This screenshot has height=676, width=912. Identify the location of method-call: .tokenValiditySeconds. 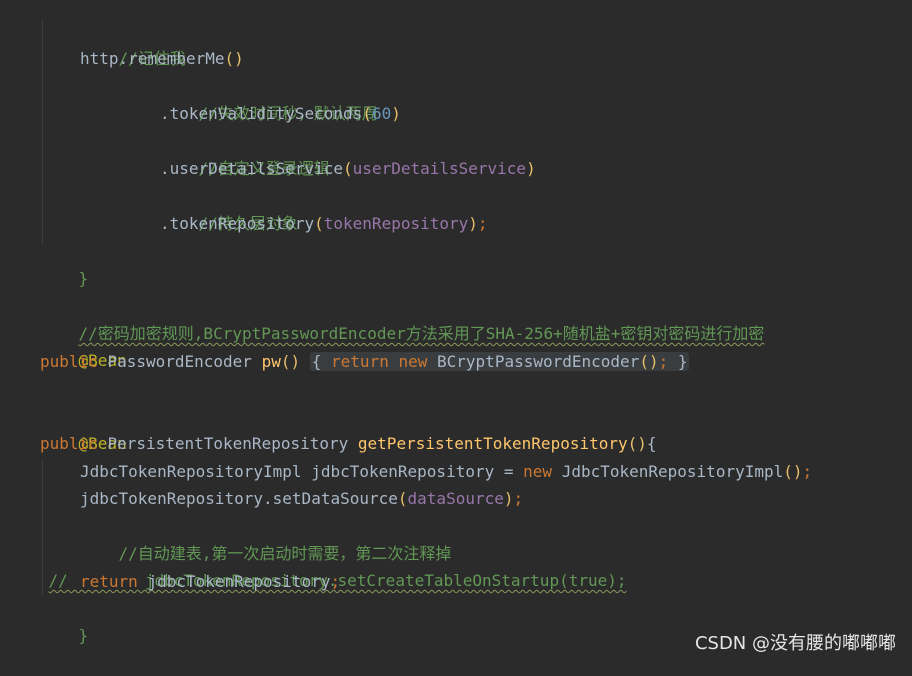
(261, 113).